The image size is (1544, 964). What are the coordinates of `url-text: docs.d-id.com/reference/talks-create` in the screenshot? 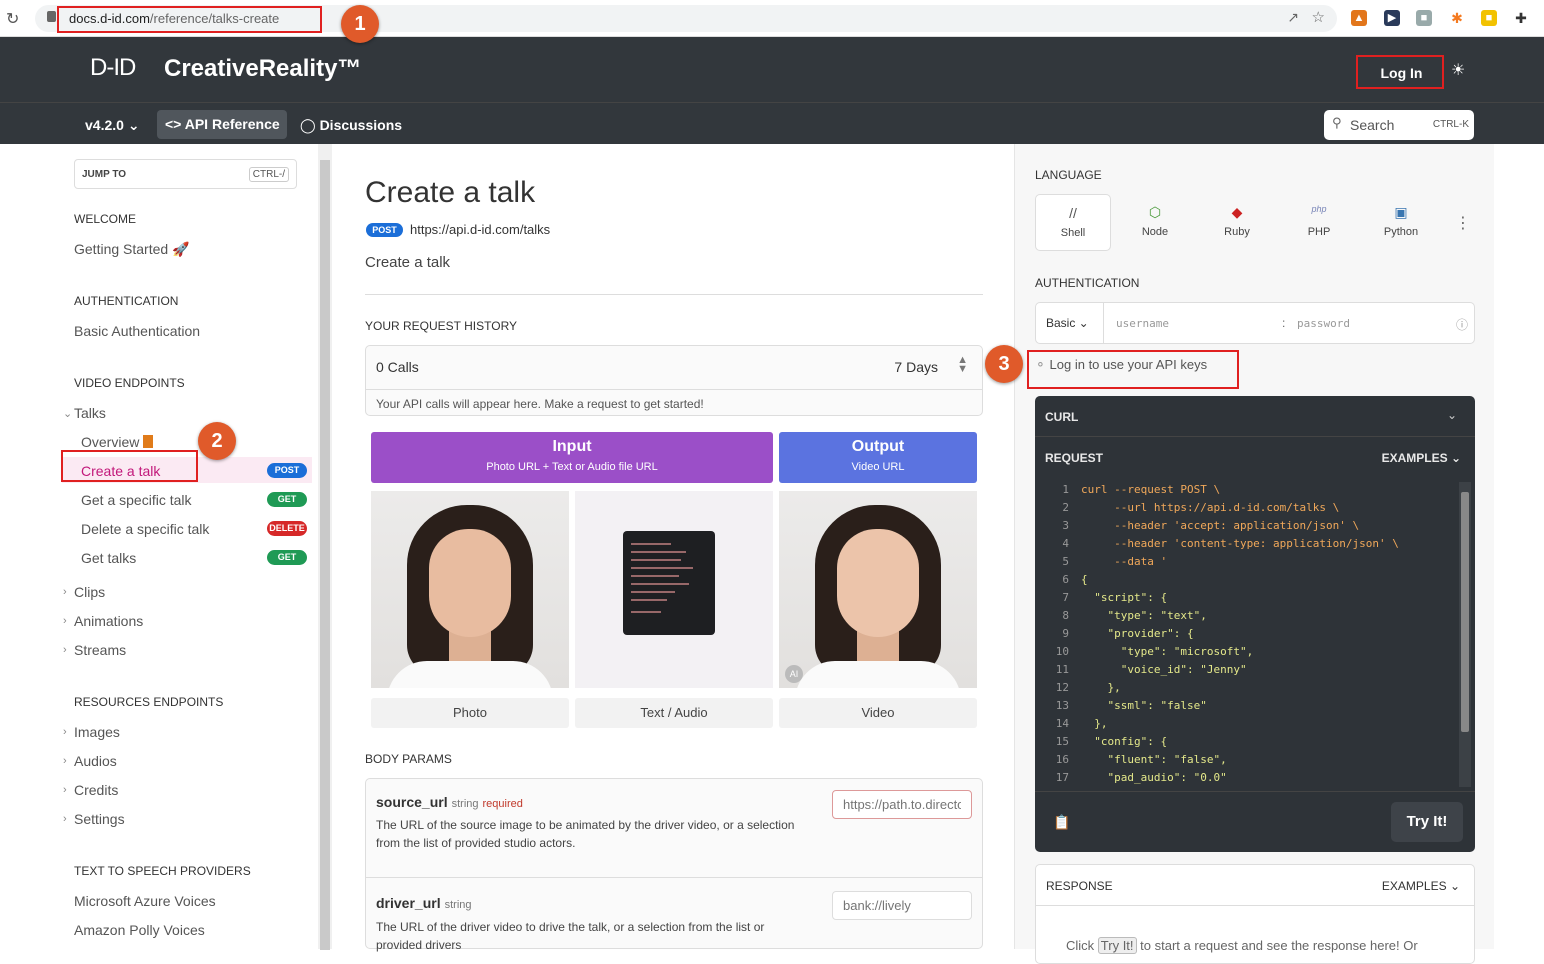 It's located at (174, 18).